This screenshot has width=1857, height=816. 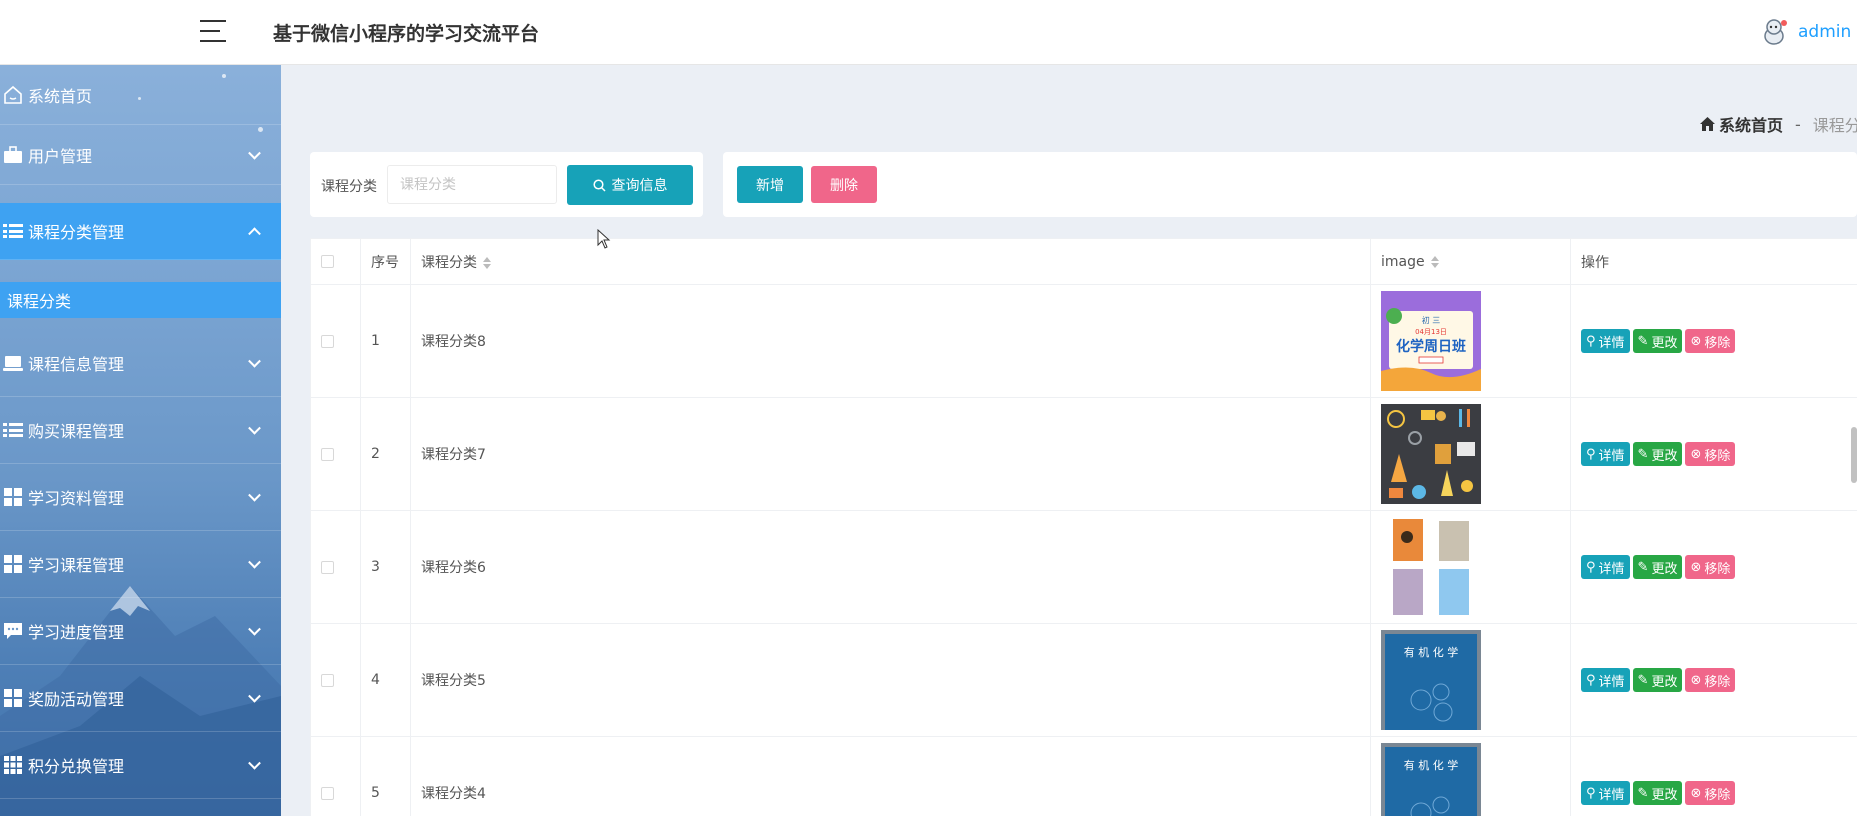 I want to click on sidebar-item-home: 系统首页, so click(x=140, y=95).